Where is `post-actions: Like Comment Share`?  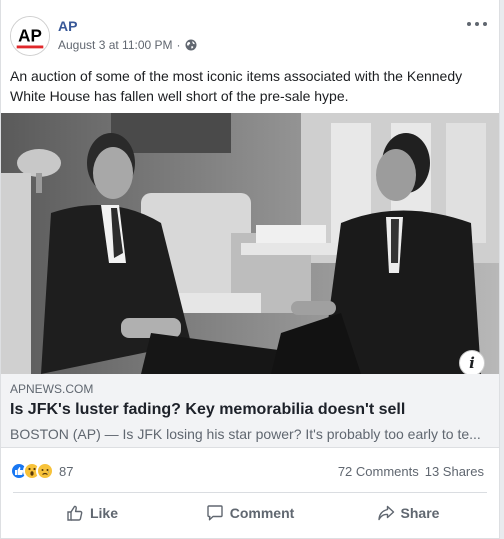
post-actions: Like Comment Share is located at coordinates (250, 513).